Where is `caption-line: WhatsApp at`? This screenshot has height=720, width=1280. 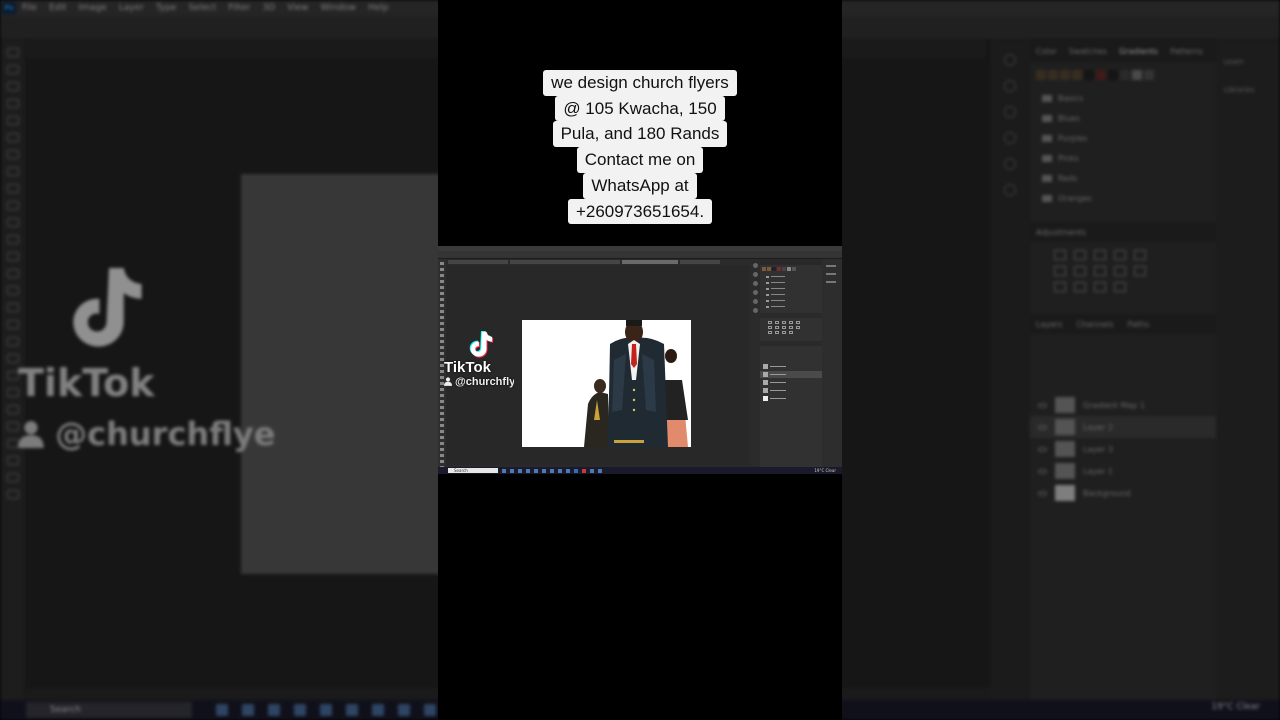 caption-line: WhatsApp at is located at coordinates (640, 185).